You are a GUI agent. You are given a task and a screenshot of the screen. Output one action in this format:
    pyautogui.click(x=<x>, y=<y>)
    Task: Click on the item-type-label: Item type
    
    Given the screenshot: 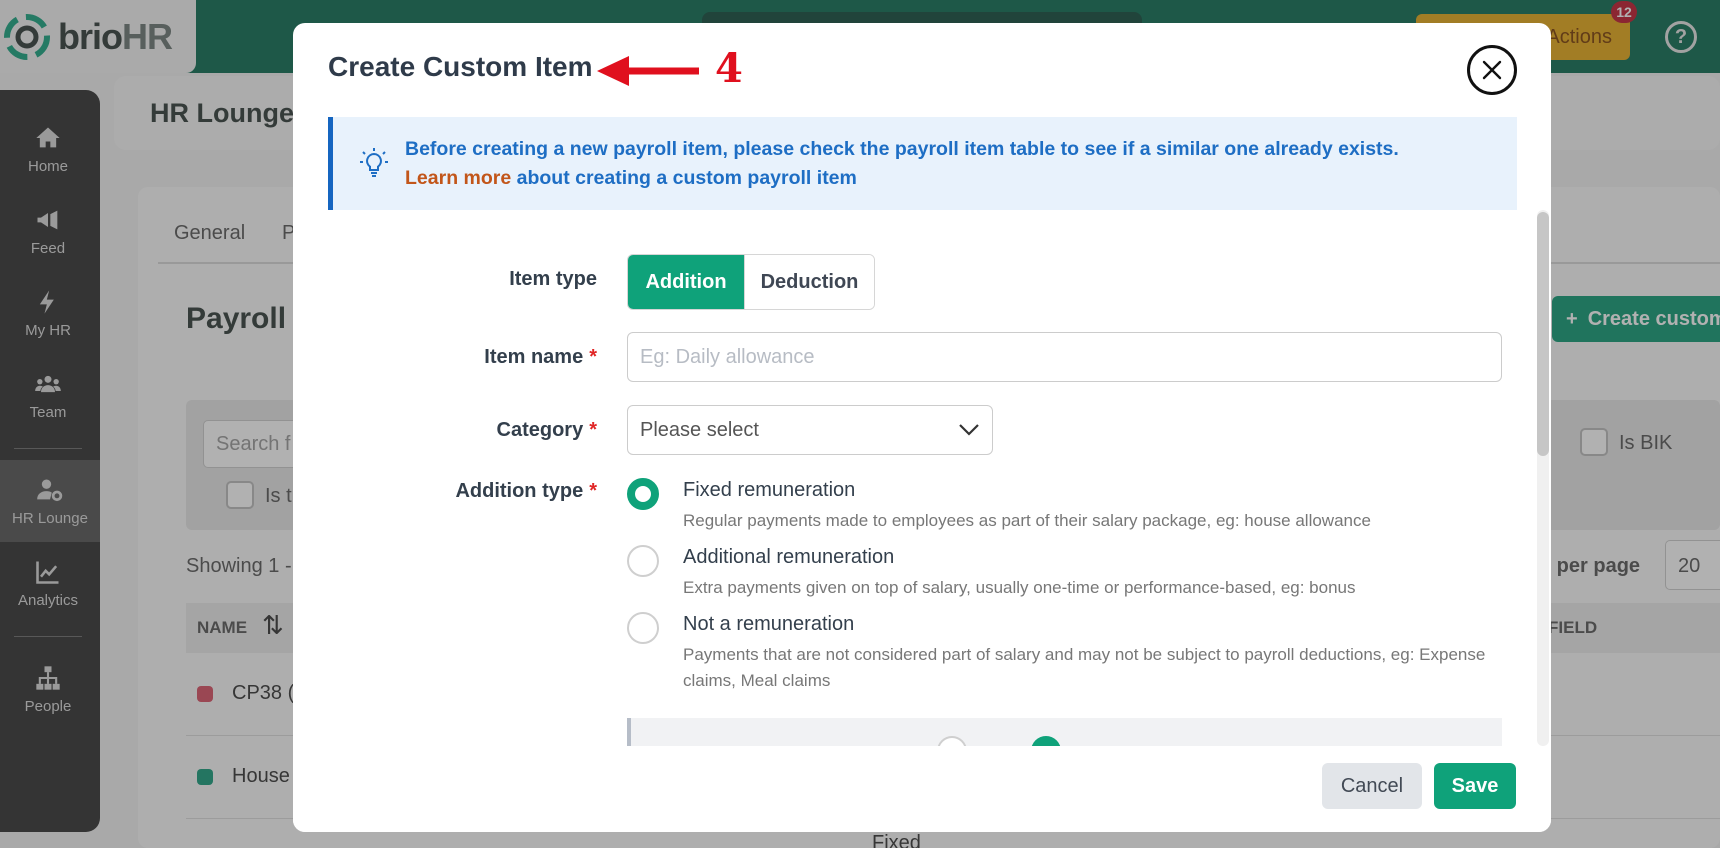 What is the action you would take?
    pyautogui.click(x=553, y=279)
    